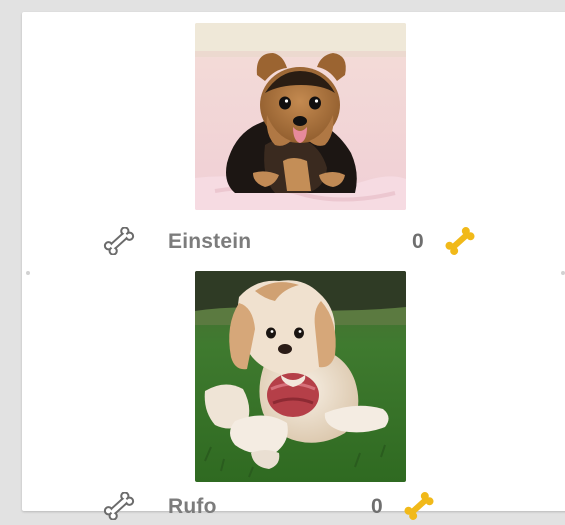  Describe the element at coordinates (460, 241) in the screenshot. I see `bone-gold-icon` at that location.